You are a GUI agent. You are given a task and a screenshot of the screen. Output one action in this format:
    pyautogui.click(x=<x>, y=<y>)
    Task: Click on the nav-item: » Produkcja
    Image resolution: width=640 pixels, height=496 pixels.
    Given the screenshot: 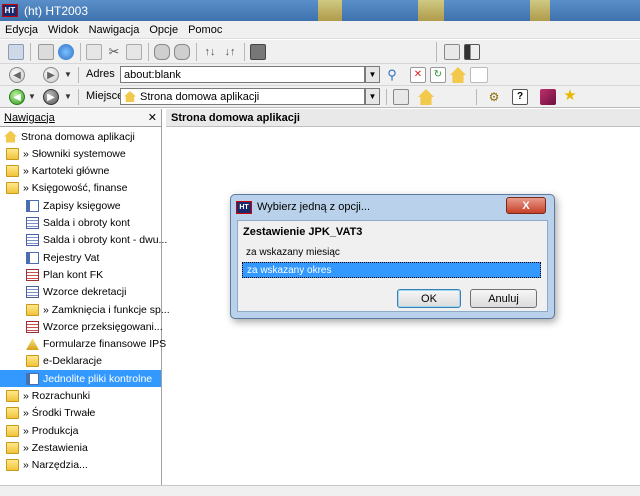 What is the action you would take?
    pyautogui.click(x=80, y=430)
    